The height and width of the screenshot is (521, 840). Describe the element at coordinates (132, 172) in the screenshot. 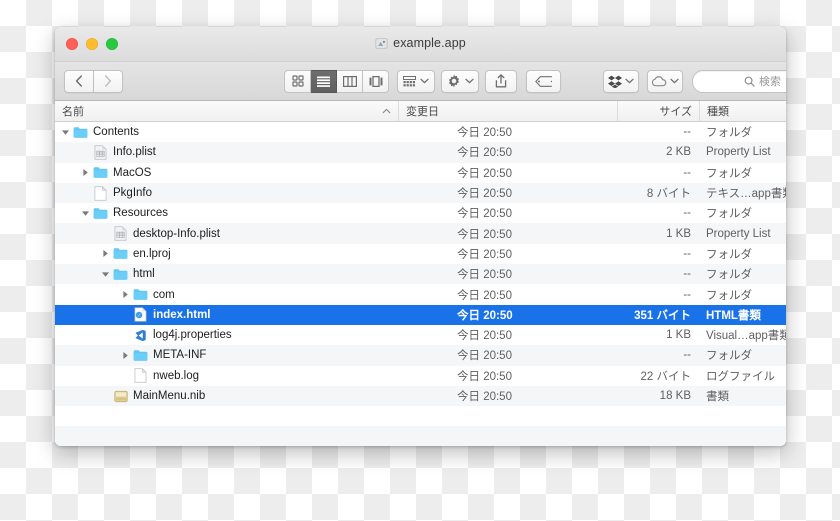

I see `file-name-label: MacOS` at that location.